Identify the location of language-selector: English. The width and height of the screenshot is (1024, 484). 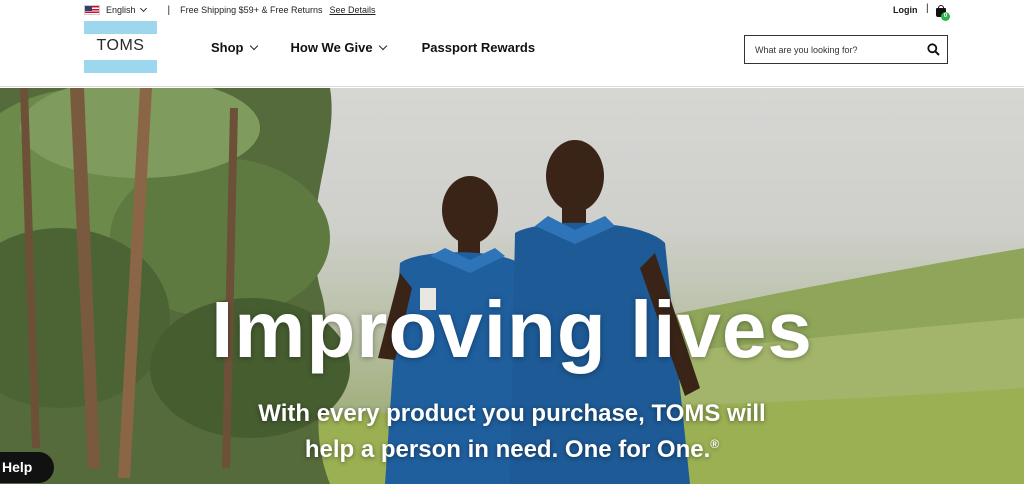
(115, 9).